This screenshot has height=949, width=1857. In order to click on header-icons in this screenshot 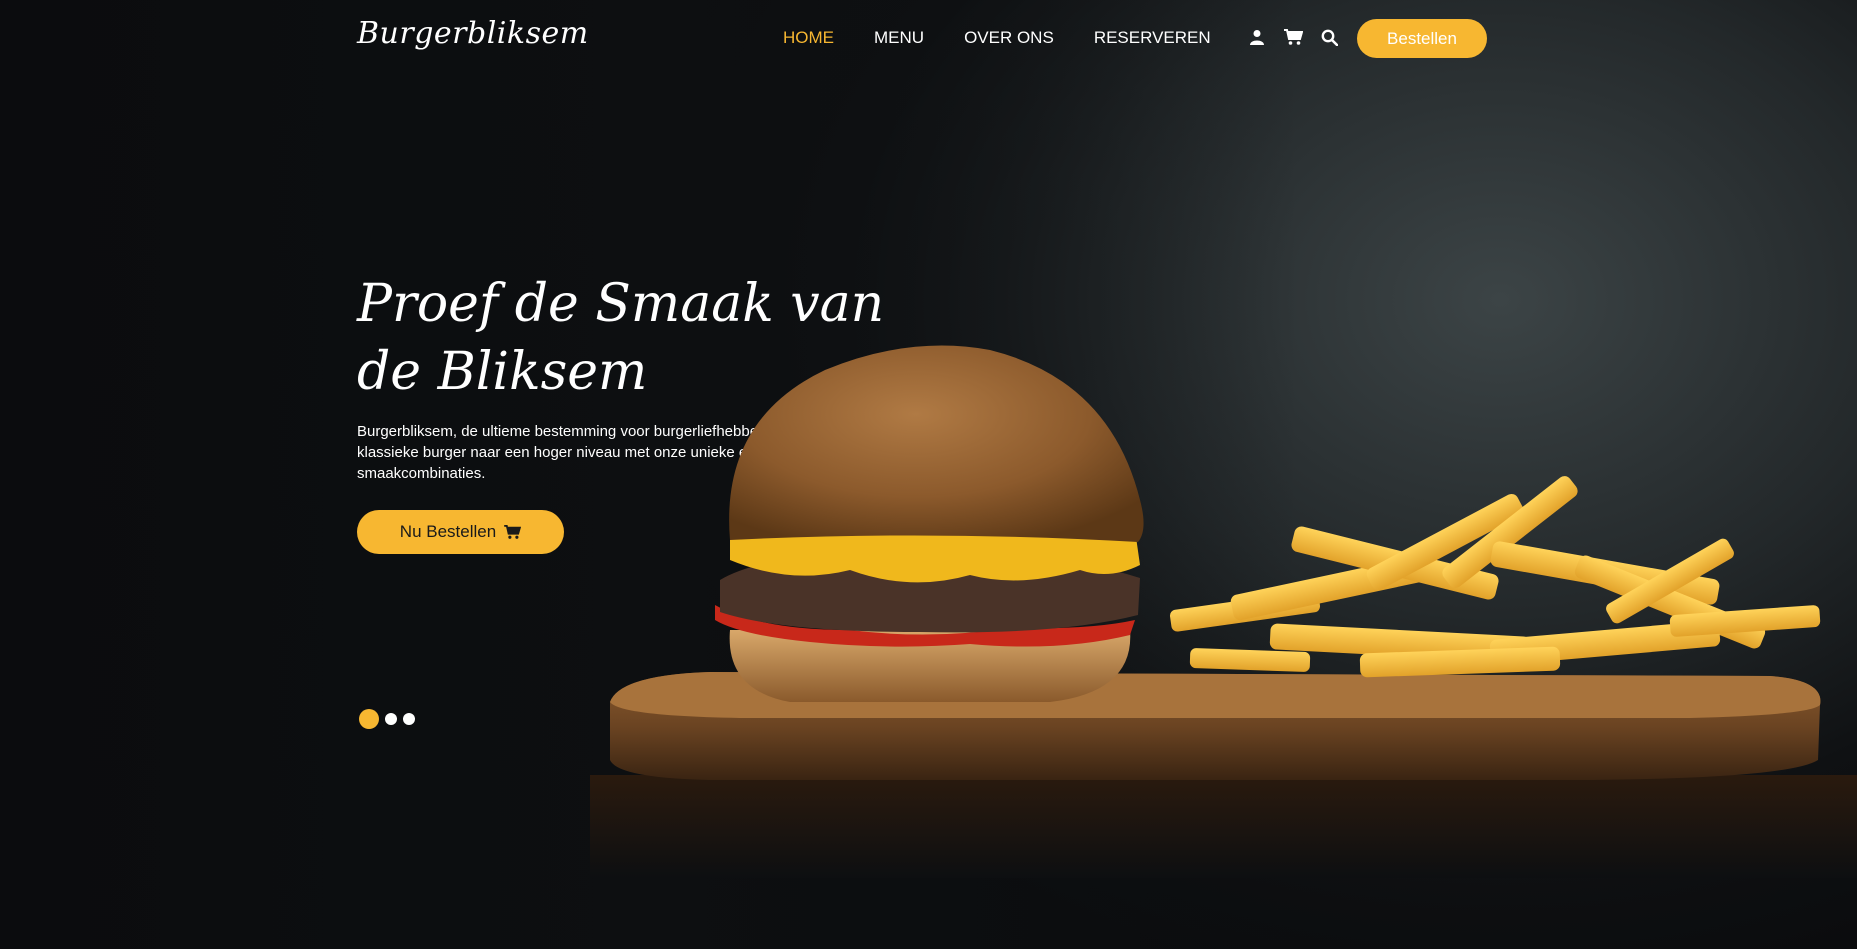, I will do `click(1293, 37)`.